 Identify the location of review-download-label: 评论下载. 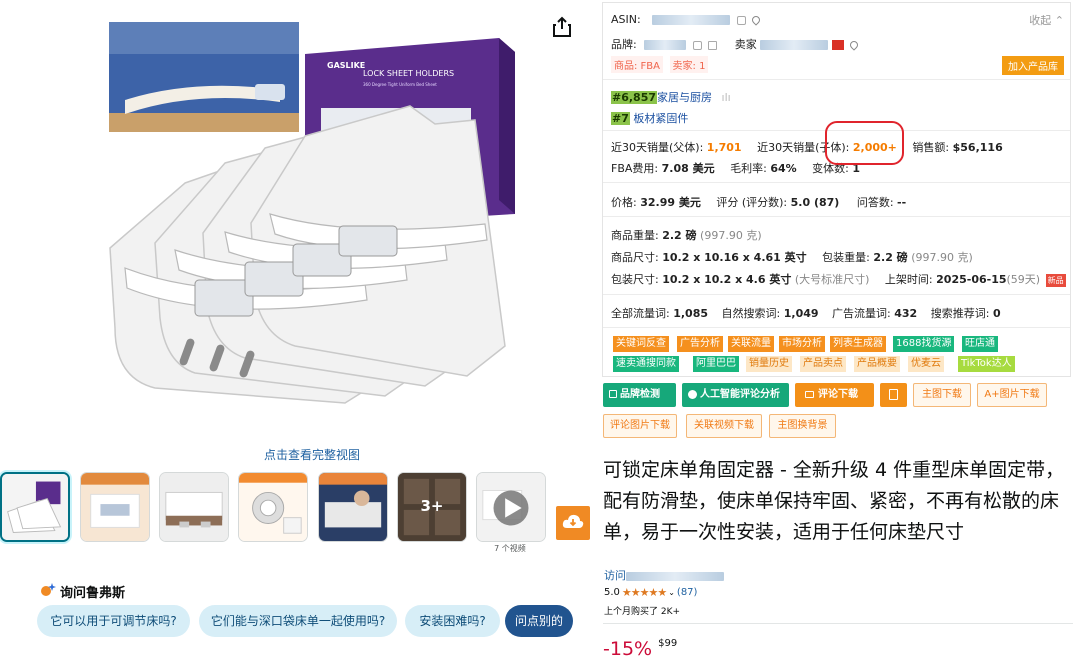
(838, 394).